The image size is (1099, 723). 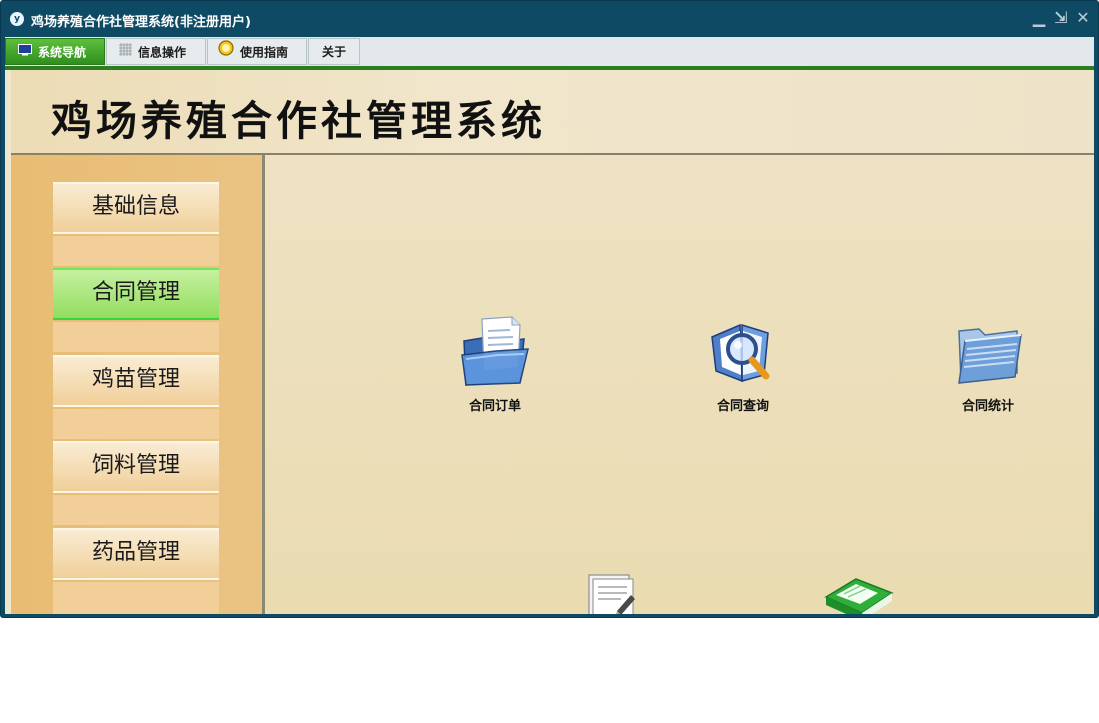 What do you see at coordinates (17, 19) in the screenshot?
I see `app-logo-icon: y` at bounding box center [17, 19].